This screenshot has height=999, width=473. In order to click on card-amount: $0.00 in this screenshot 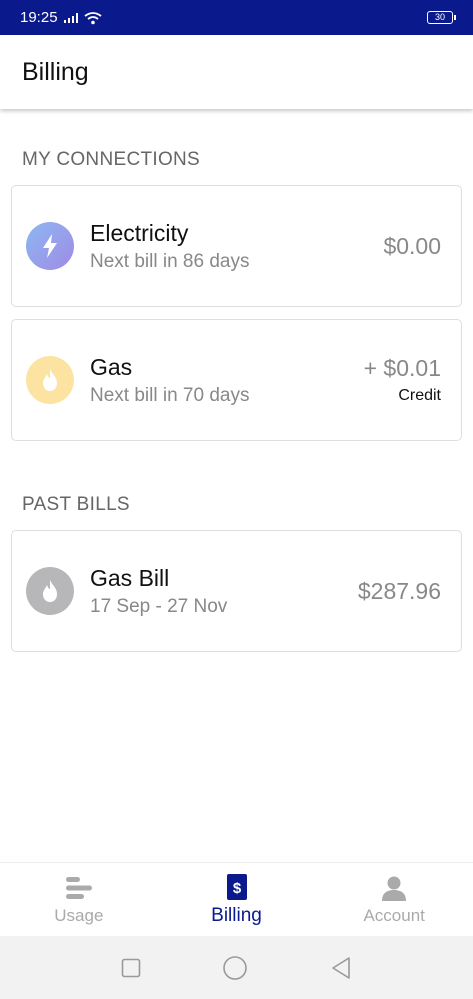, I will do `click(412, 245)`.